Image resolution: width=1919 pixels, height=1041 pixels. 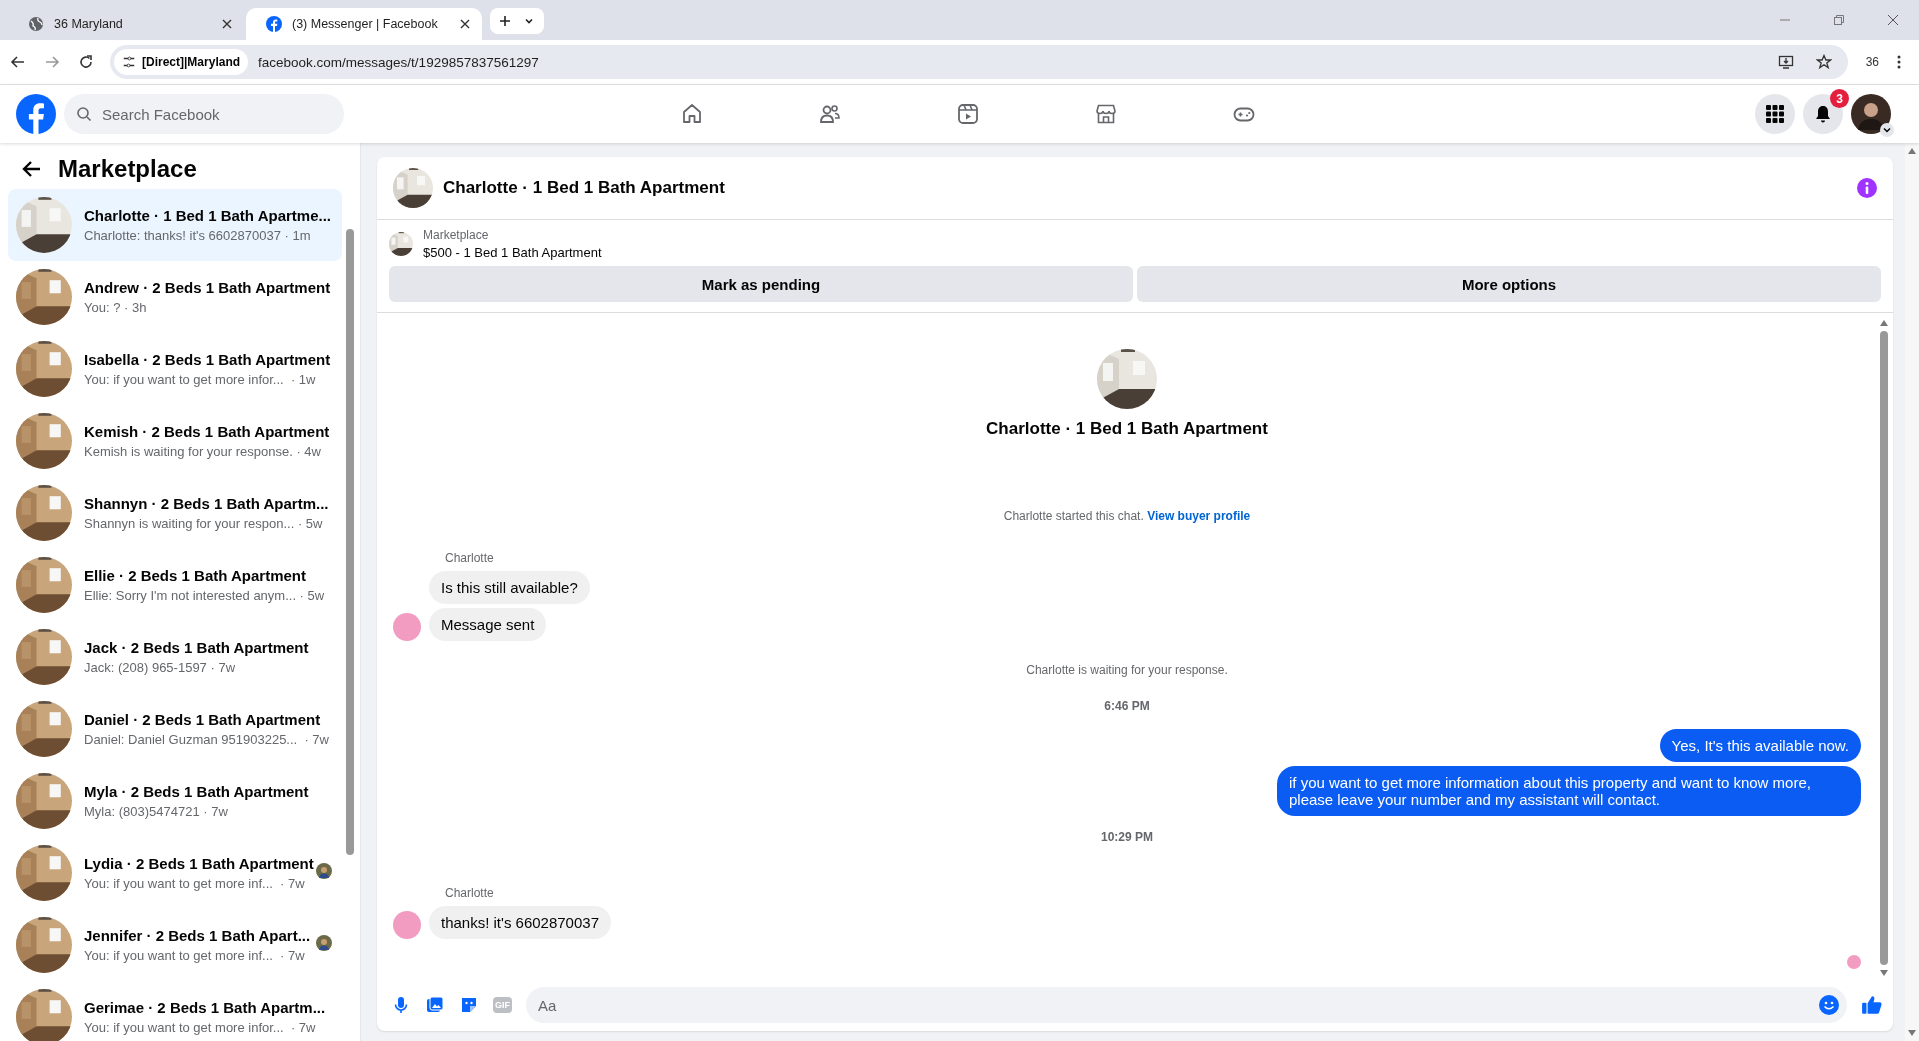 What do you see at coordinates (207, 431) in the screenshot?
I see `conversation-title: Kemish · 2 Beds 1 Bath Apartment` at bounding box center [207, 431].